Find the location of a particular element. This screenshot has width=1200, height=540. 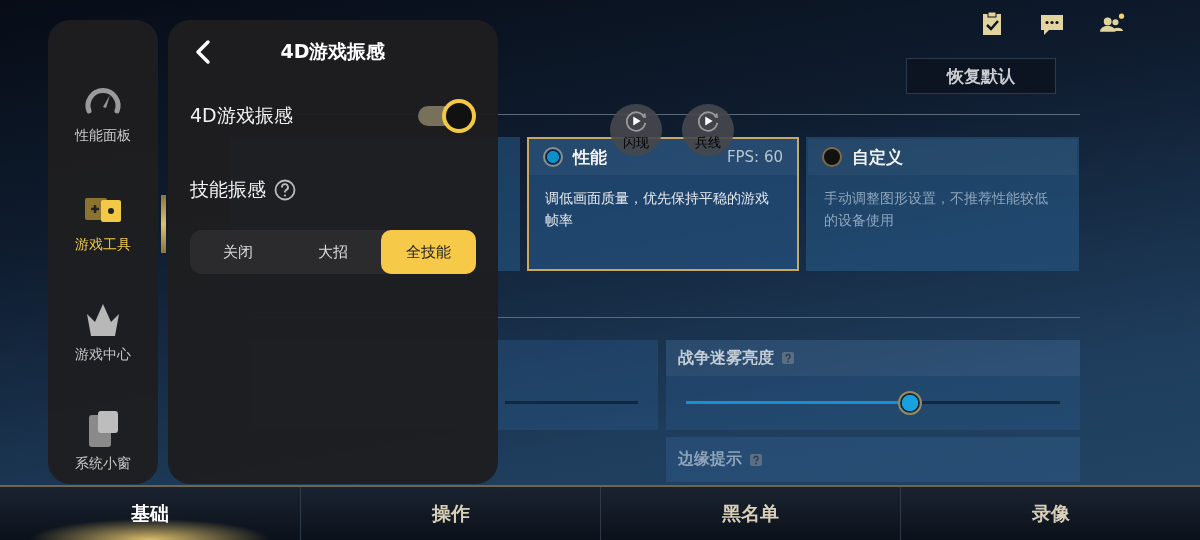

panel-title: 4D游戏振感 is located at coordinates (333, 51).